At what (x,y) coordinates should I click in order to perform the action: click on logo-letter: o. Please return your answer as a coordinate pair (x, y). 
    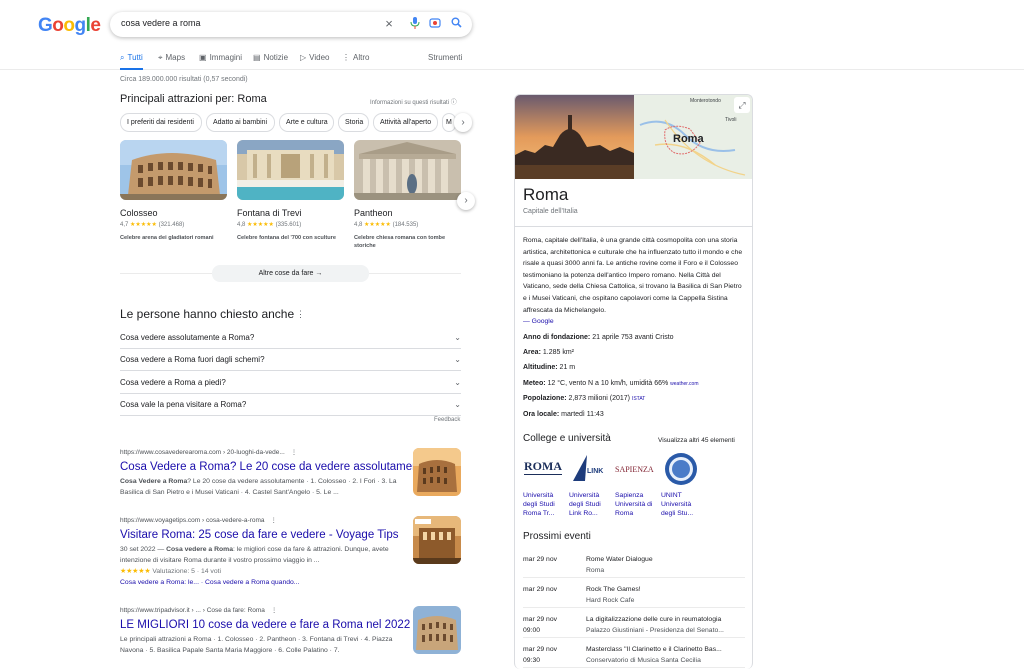
    Looking at the image, I should click on (69, 25).